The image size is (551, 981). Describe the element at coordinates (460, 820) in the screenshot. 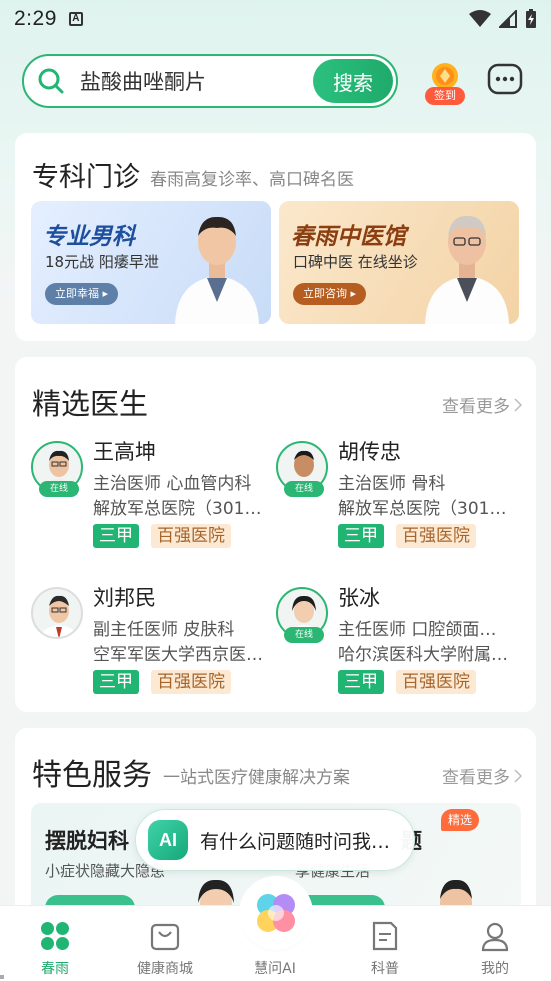

I see `featured-badge: 精选` at that location.